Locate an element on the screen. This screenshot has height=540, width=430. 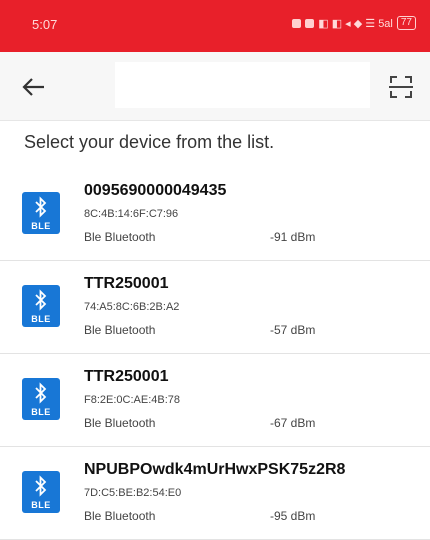
status-bar: 5:07 ◧ ◧ ◂ ◆ ☰ 5al 77 is located at coordinates (215, 26).